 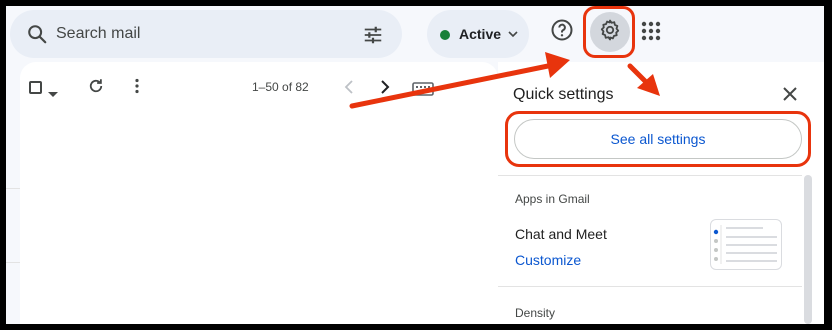 I want to click on tune-icon, so click(x=373, y=37).